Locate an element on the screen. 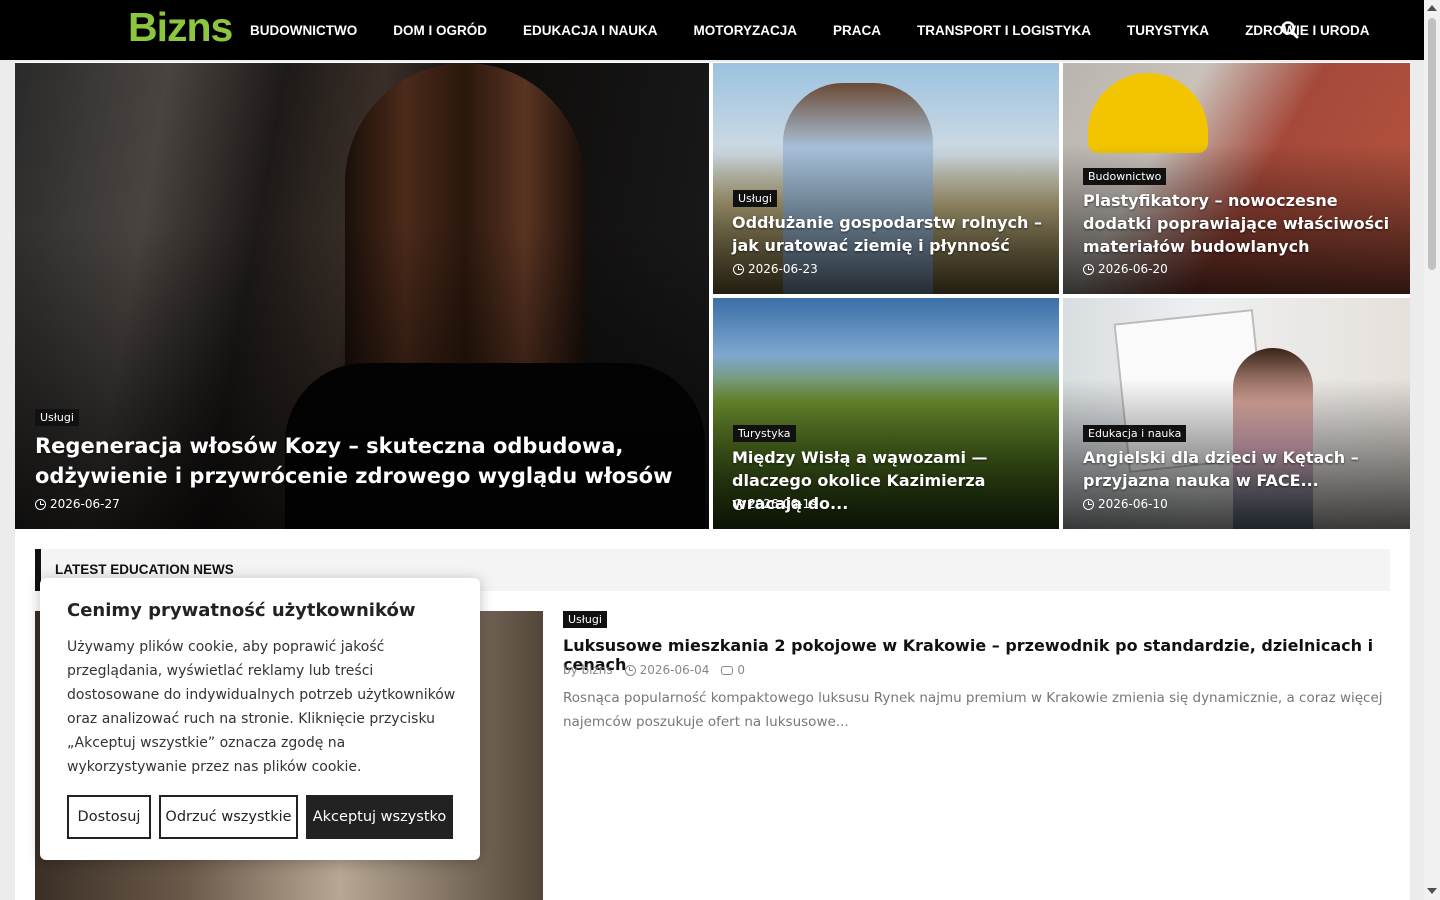 Image resolution: width=1440 pixels, height=900 pixels. cookie-reject-button: Odrzuć wszystkie is located at coordinates (228, 817).